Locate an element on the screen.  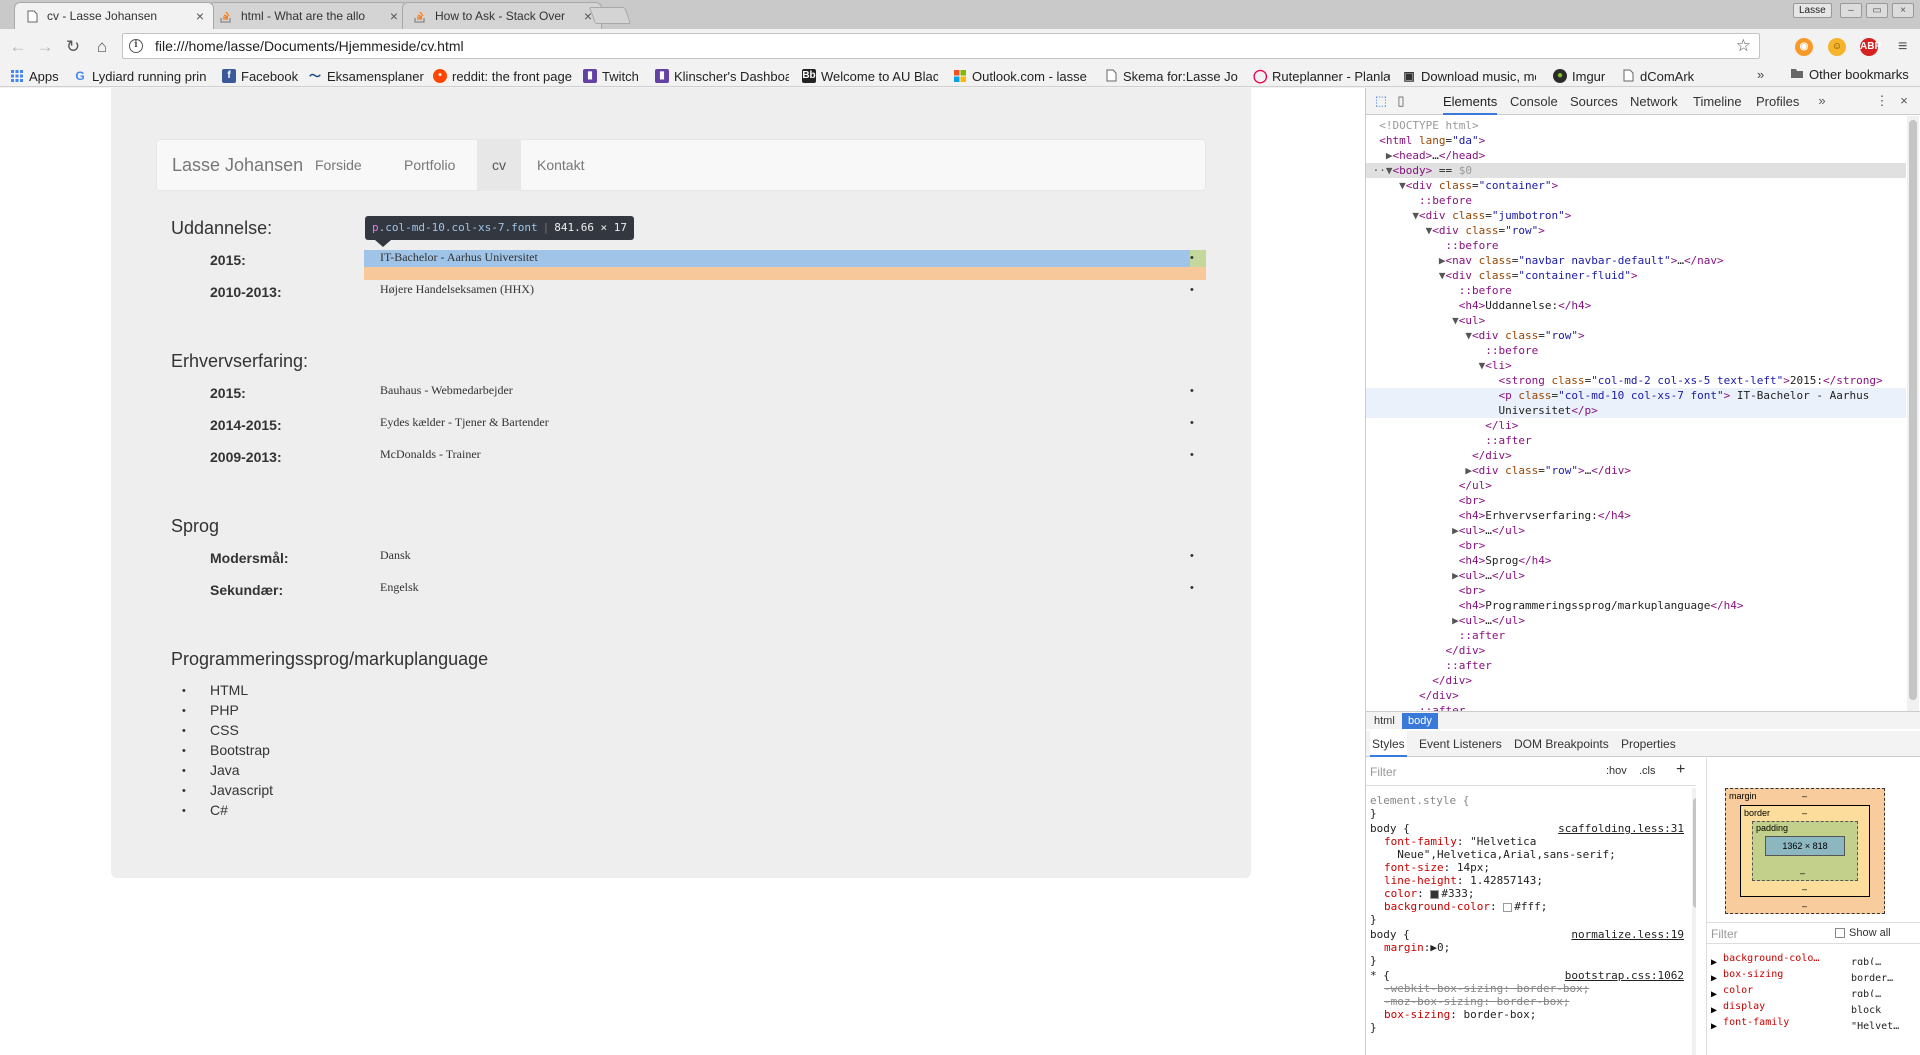
devtools-tab-timeline: Timeline is located at coordinates (1717, 101).